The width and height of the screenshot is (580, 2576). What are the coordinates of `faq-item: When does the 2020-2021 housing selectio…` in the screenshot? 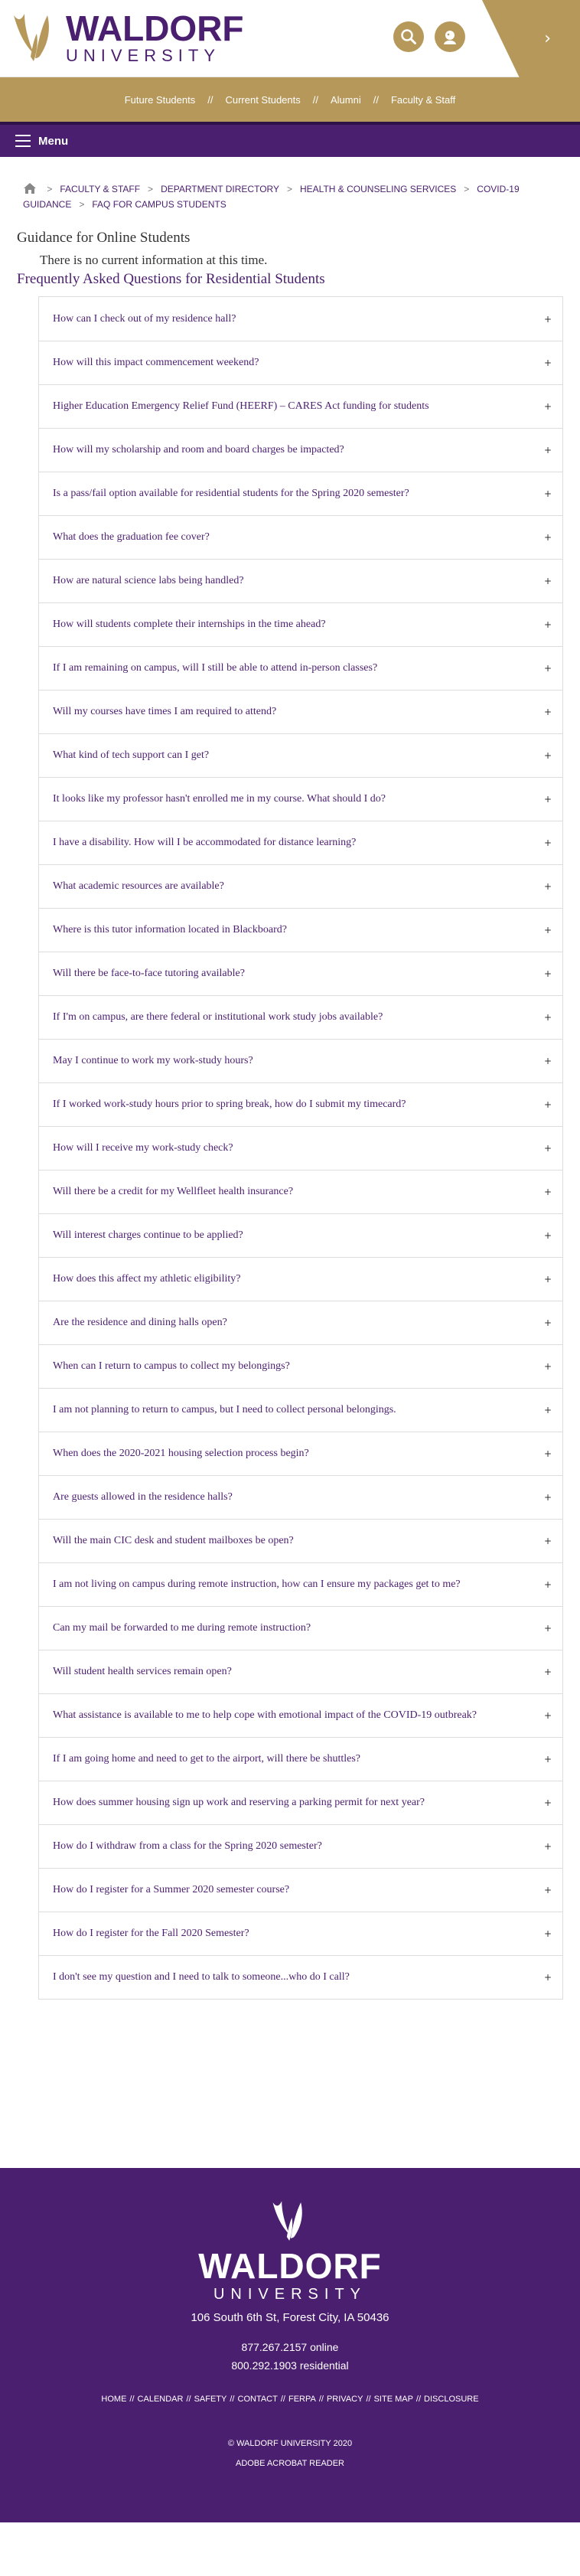 It's located at (300, 1453).